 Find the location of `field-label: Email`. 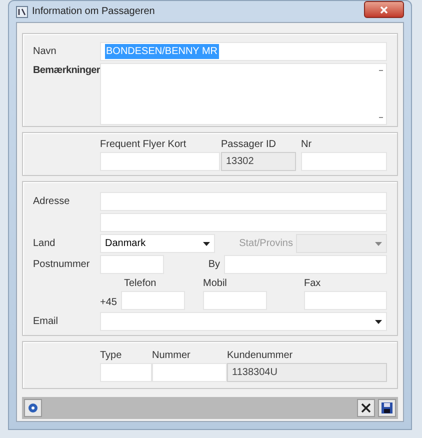

field-label: Email is located at coordinates (46, 322).